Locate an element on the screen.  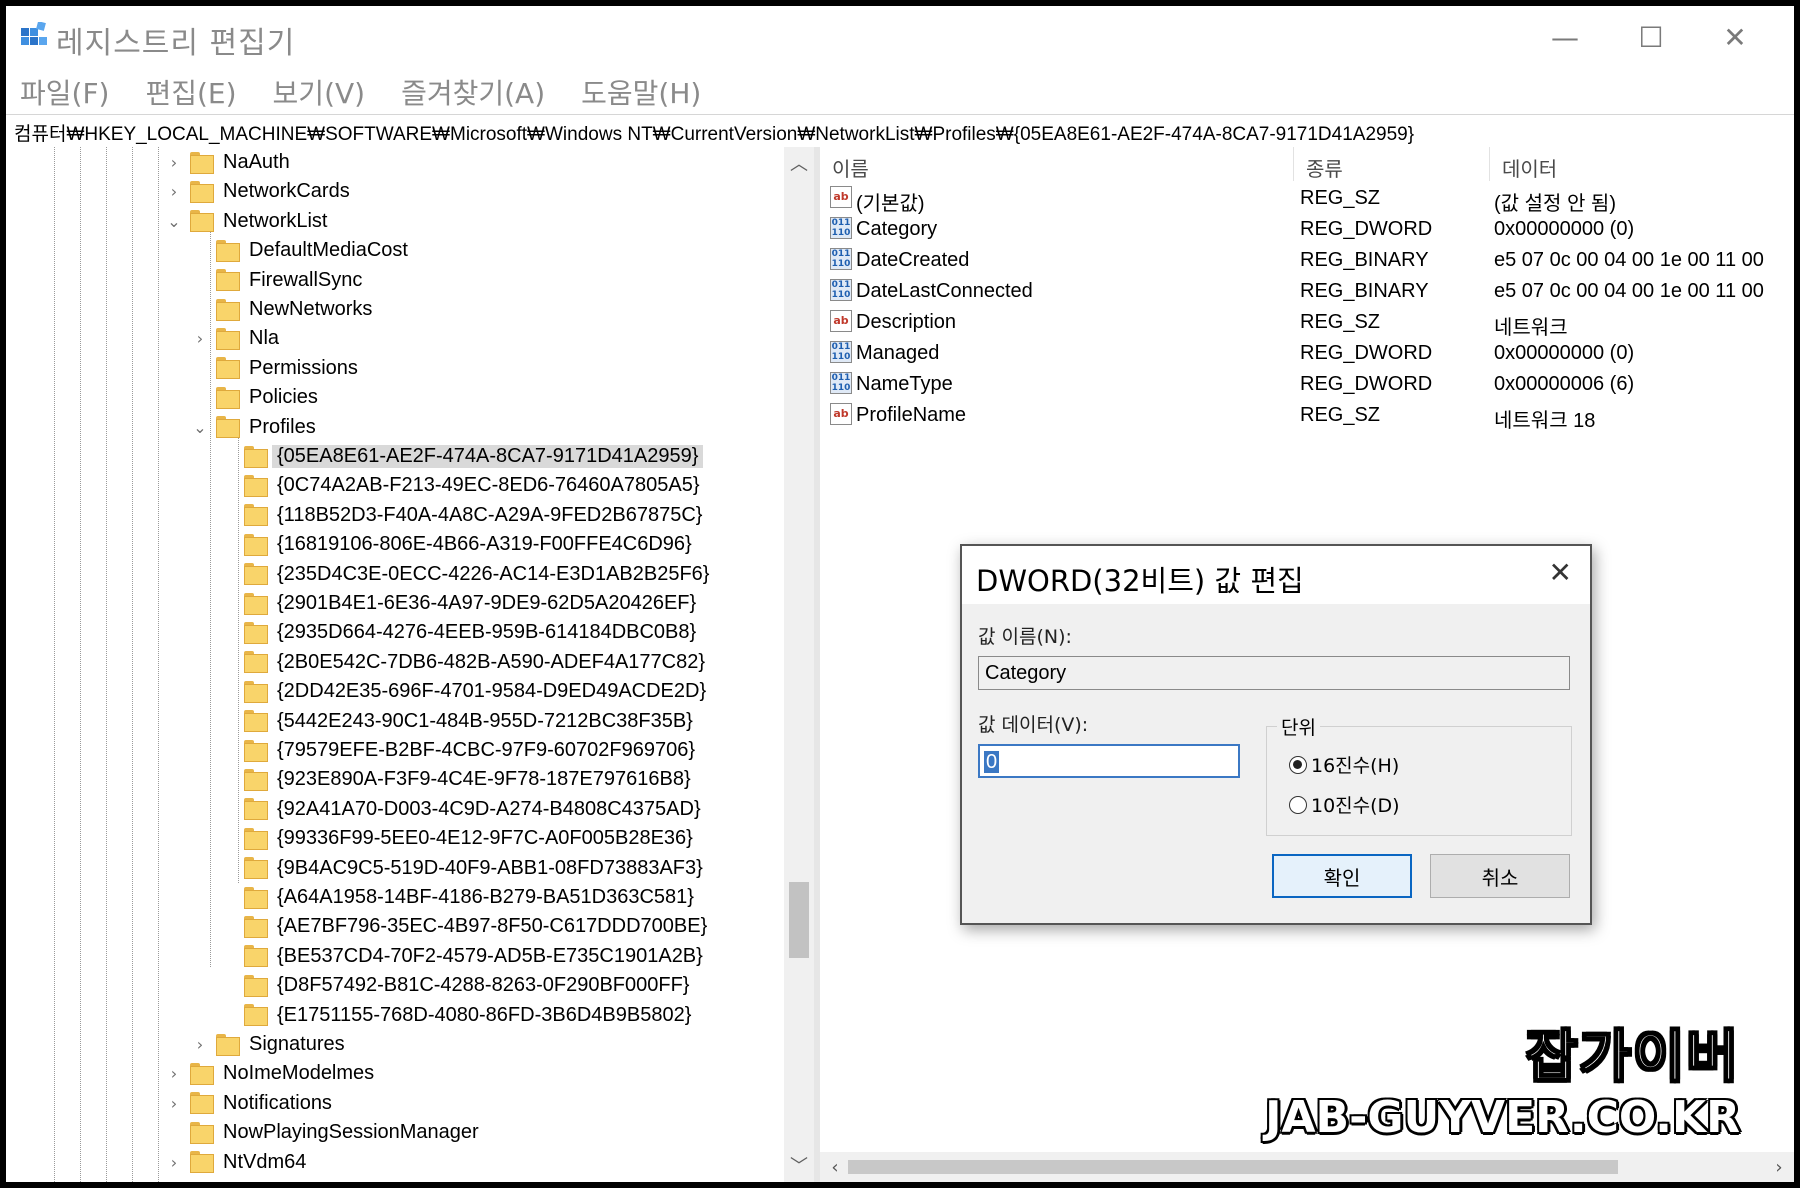
tree-node: {2DD42E35-696F-4701-9584-D9ED49ACDE2D} is located at coordinates (464, 691).